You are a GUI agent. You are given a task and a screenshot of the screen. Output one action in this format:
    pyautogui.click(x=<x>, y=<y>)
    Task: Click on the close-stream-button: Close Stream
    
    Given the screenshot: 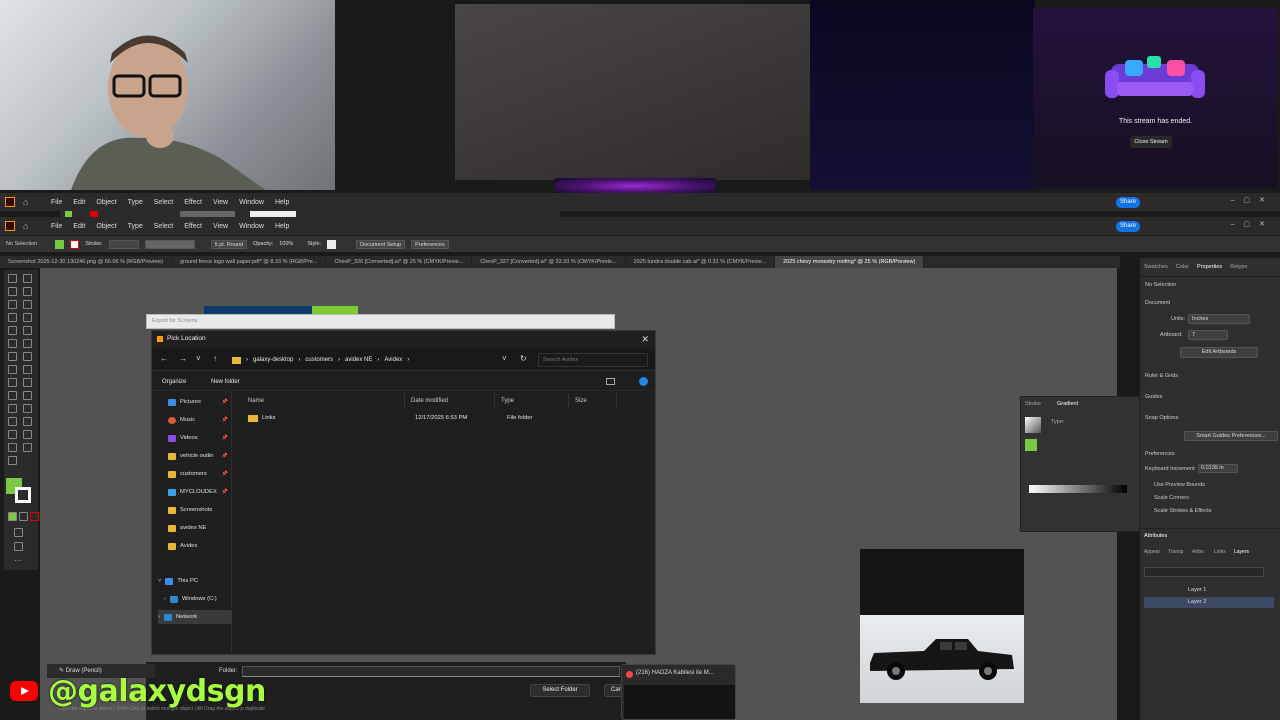 What is the action you would take?
    pyautogui.click(x=1151, y=142)
    